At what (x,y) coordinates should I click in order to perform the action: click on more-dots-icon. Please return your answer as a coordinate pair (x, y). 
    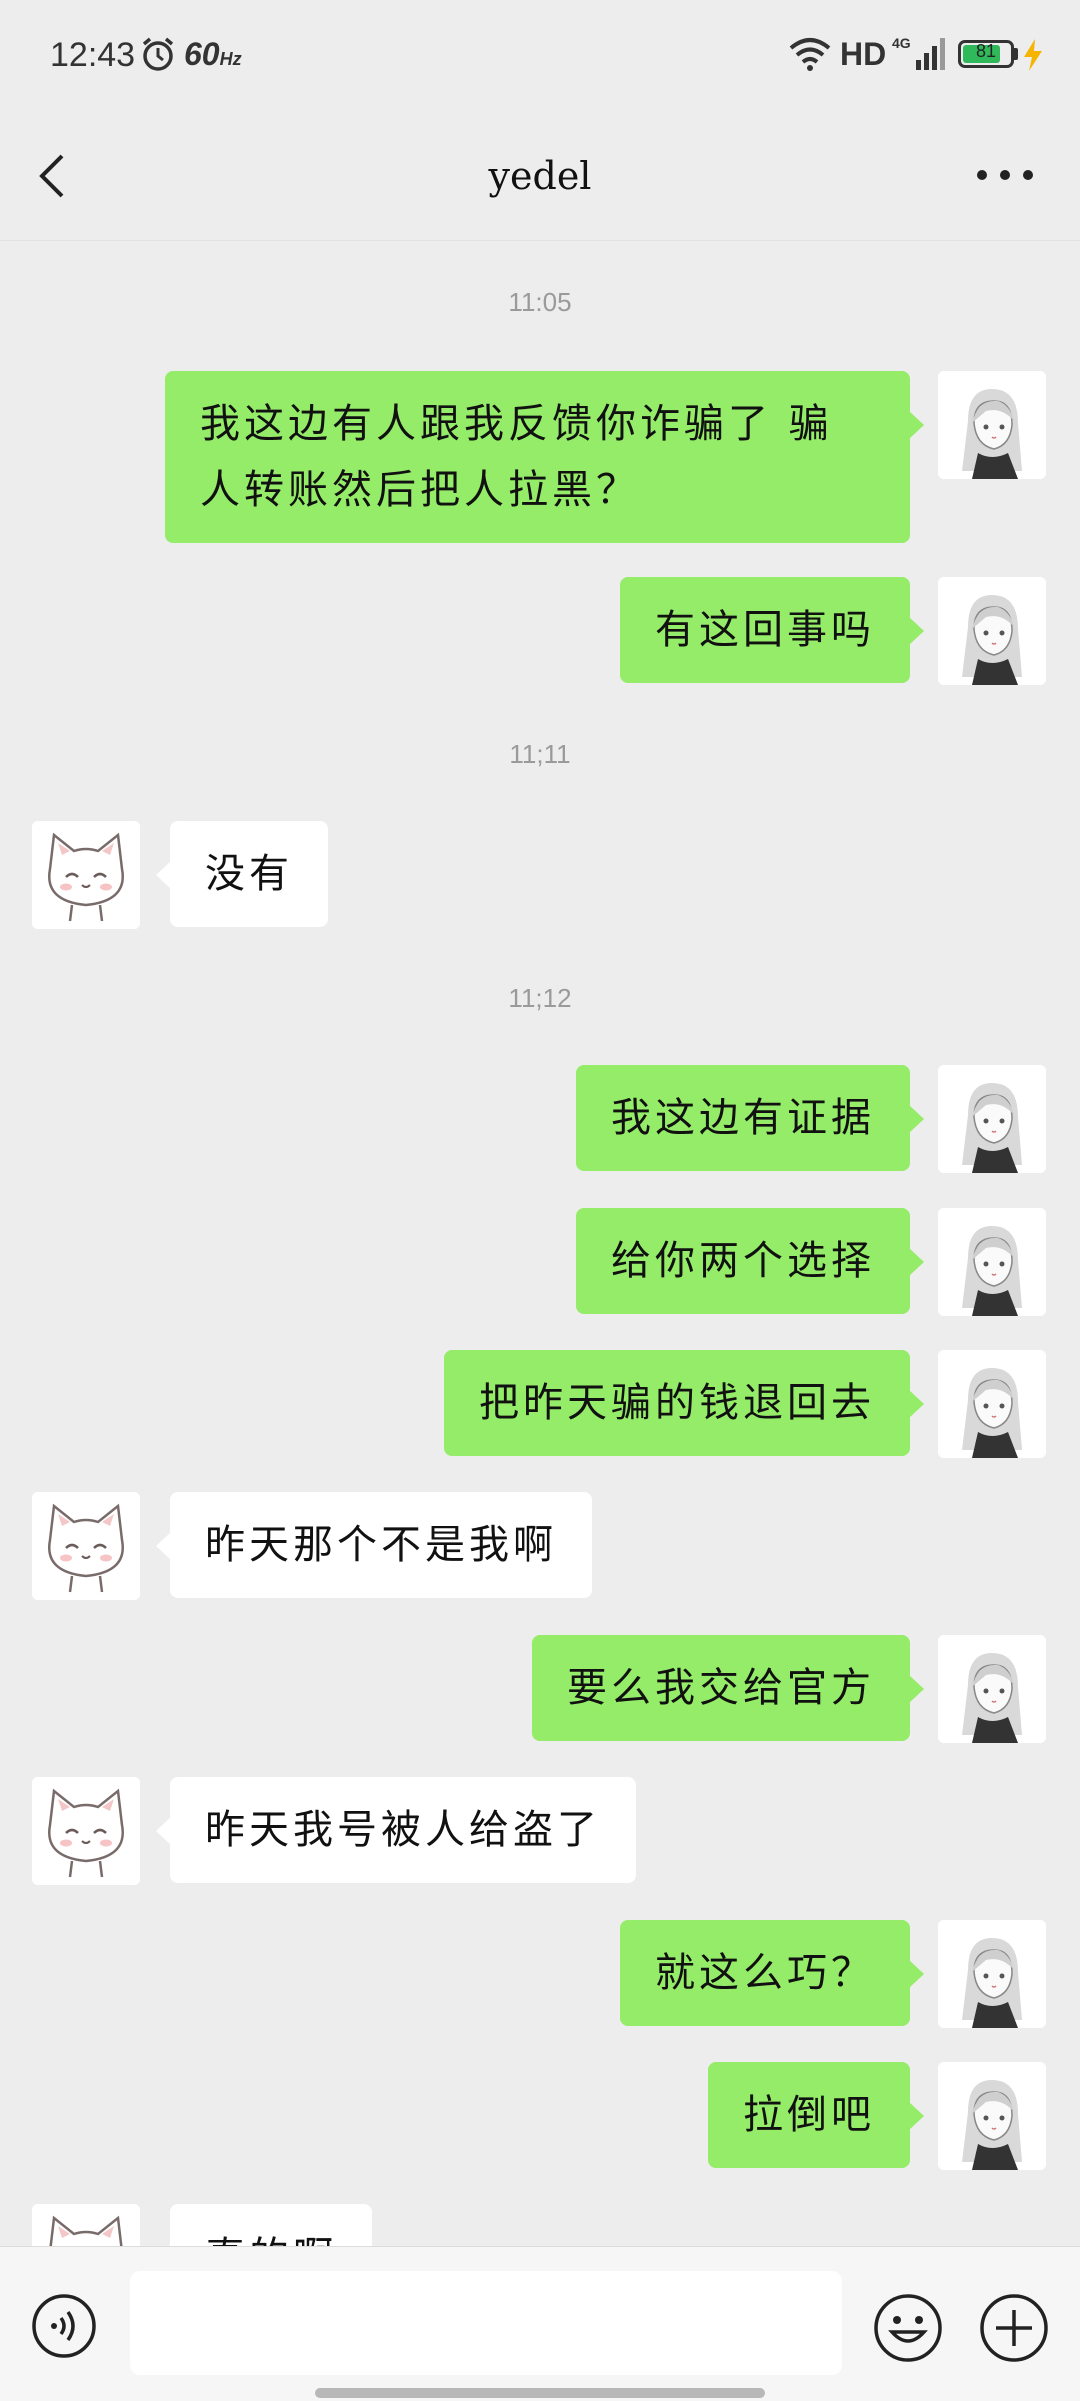
    Looking at the image, I should click on (1005, 175).